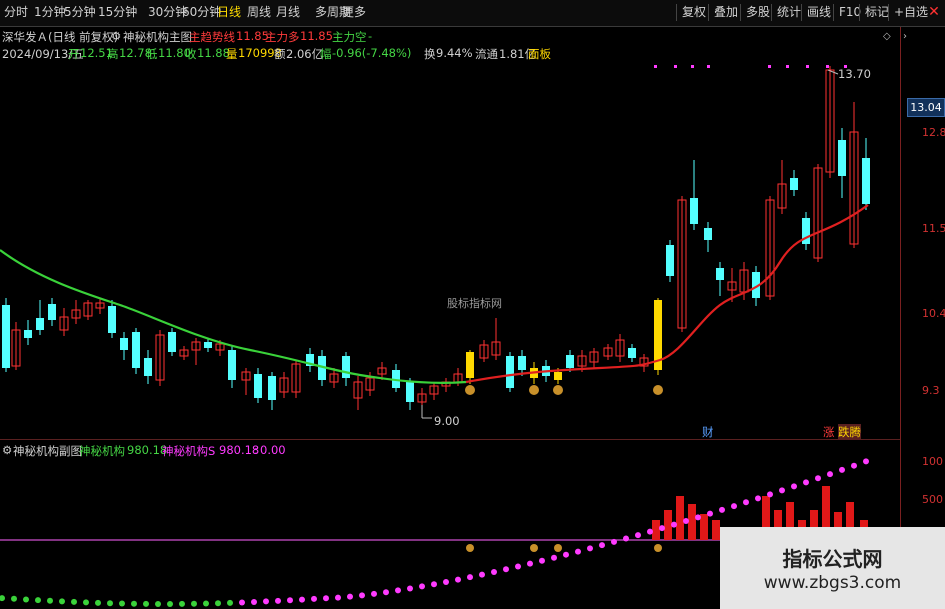 The width and height of the screenshot is (945, 609). Describe the element at coordinates (934, 12) in the screenshot. I see `close-icon: ✕` at that location.